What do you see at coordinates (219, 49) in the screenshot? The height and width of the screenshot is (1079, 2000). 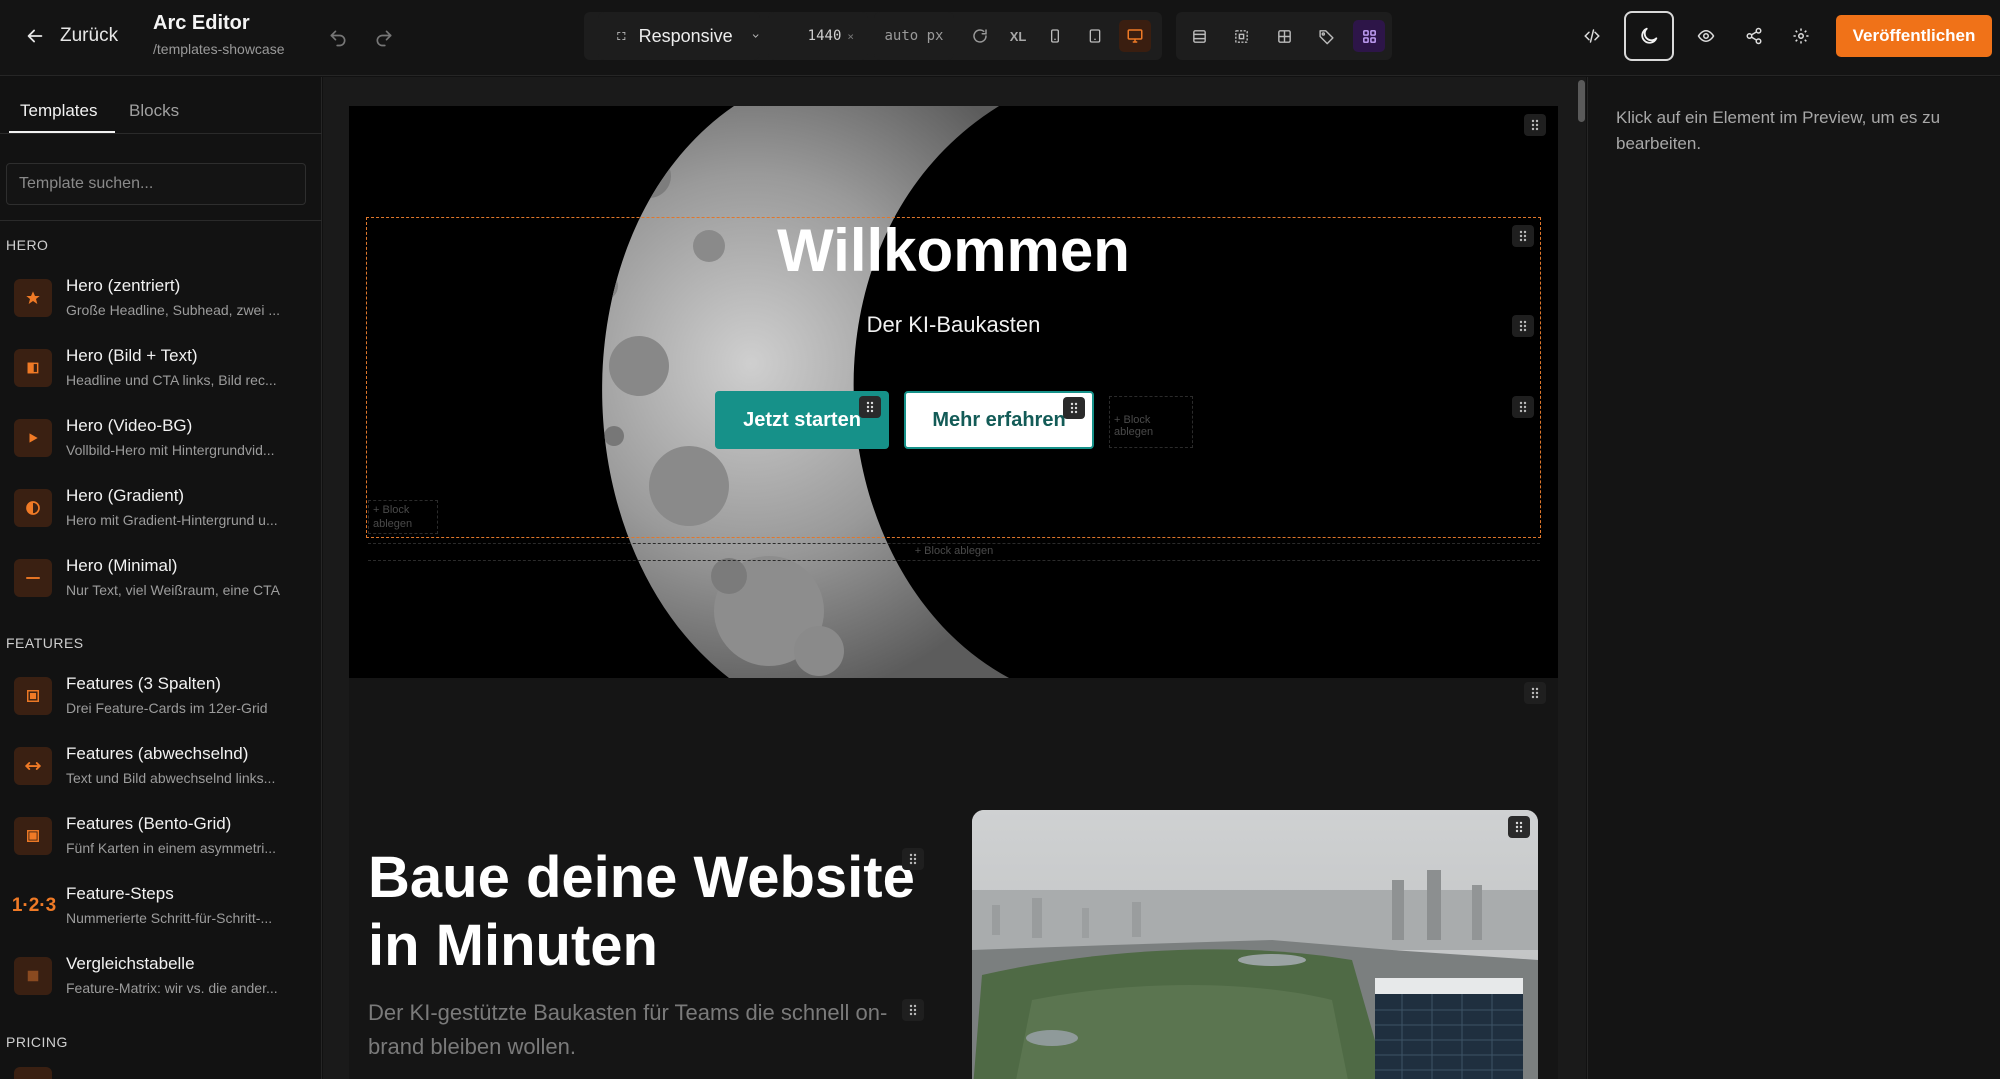 I see `app-path: /templates-showcase` at bounding box center [219, 49].